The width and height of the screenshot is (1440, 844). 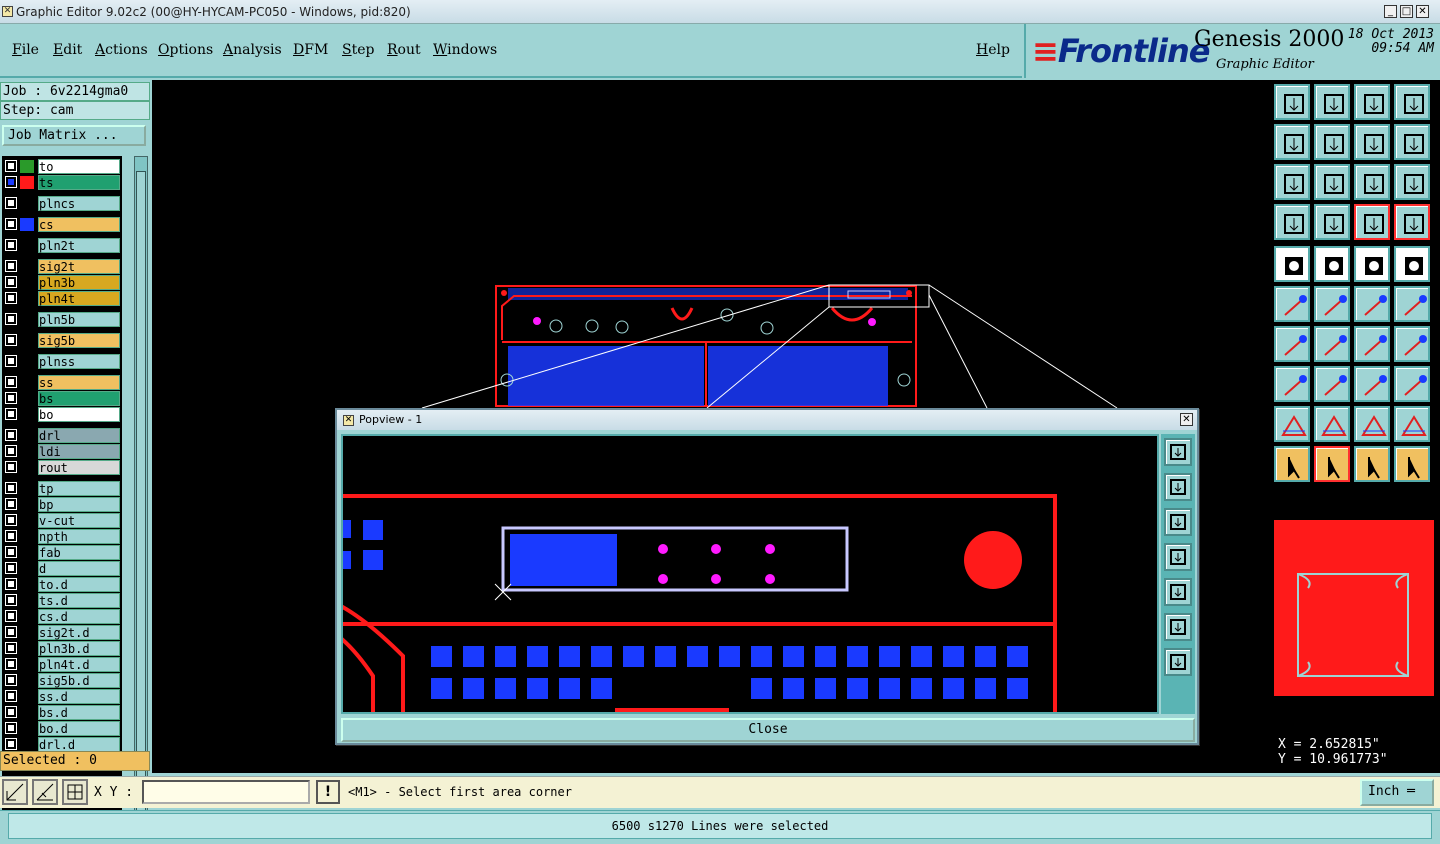 I want to click on shape-icon, so click(x=1292, y=384).